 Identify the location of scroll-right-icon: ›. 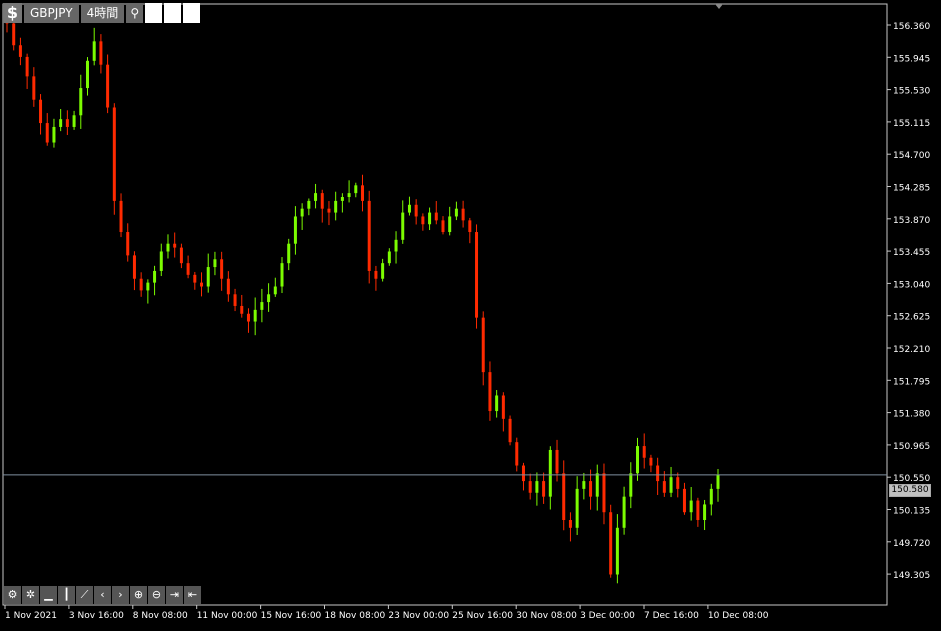
(120, 595).